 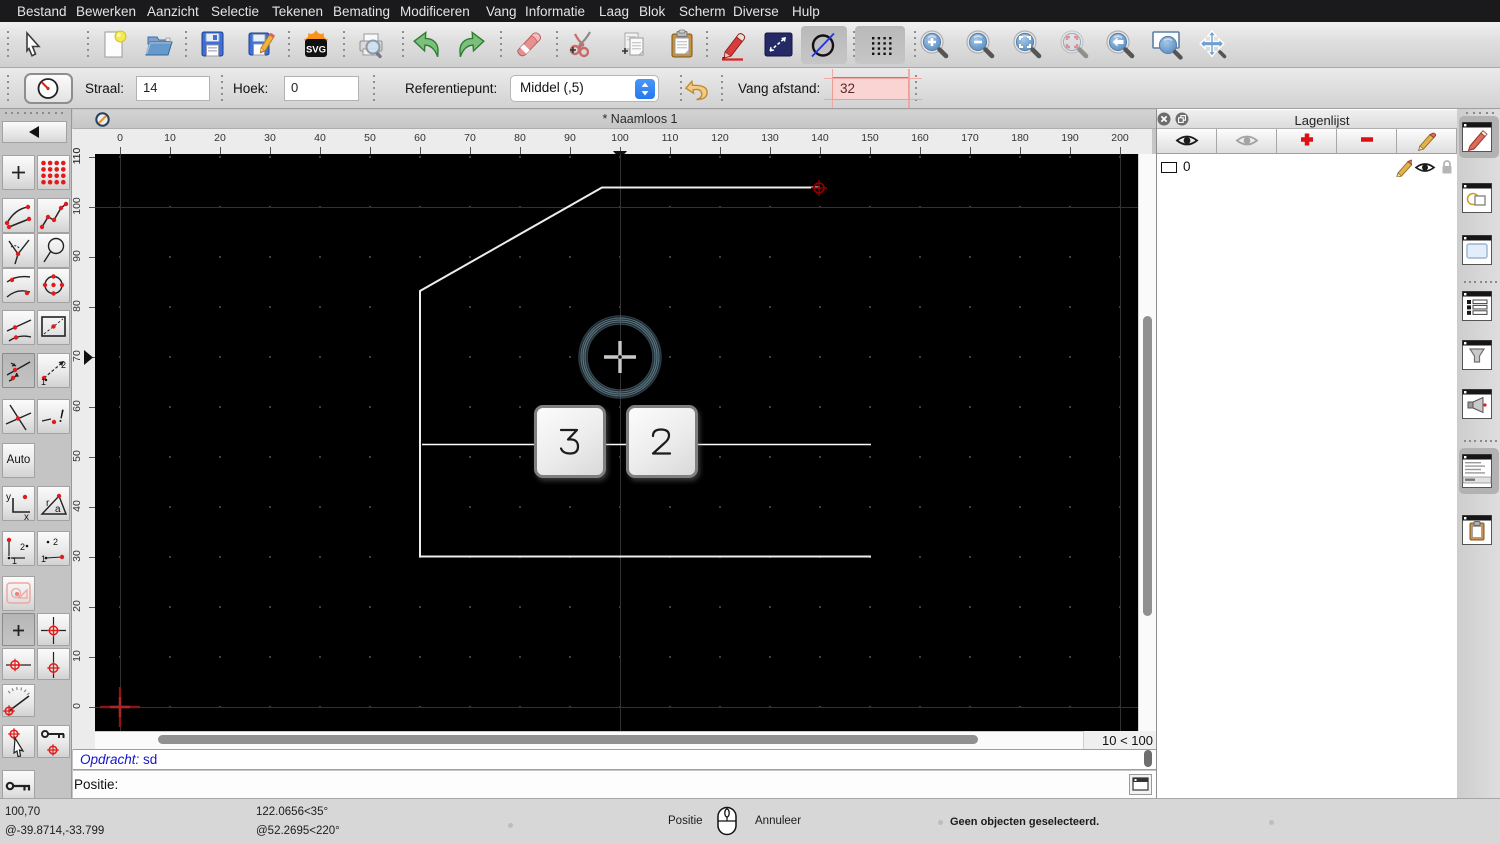 I want to click on svg-text: a, so click(x=58, y=509).